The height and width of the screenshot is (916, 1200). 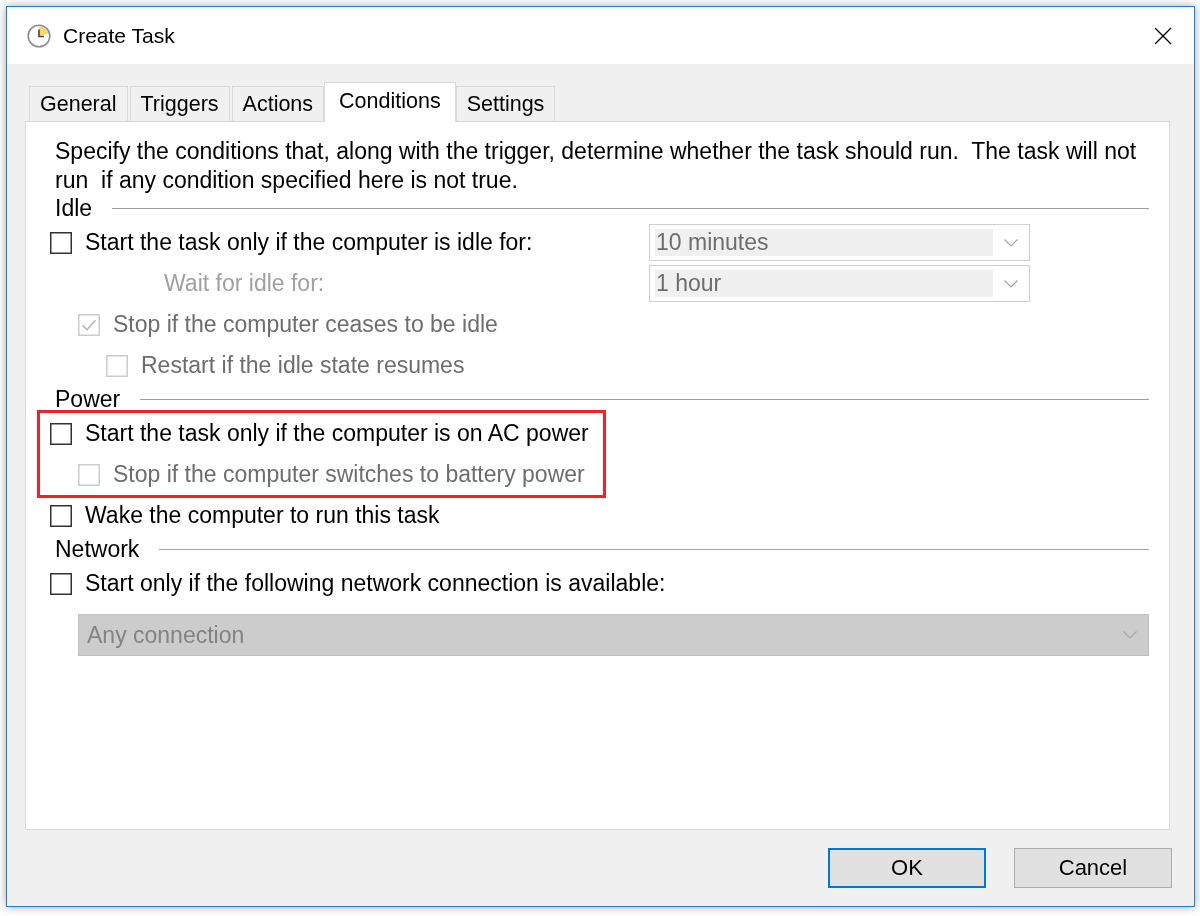 I want to click on tab: Actions, so click(x=278, y=103).